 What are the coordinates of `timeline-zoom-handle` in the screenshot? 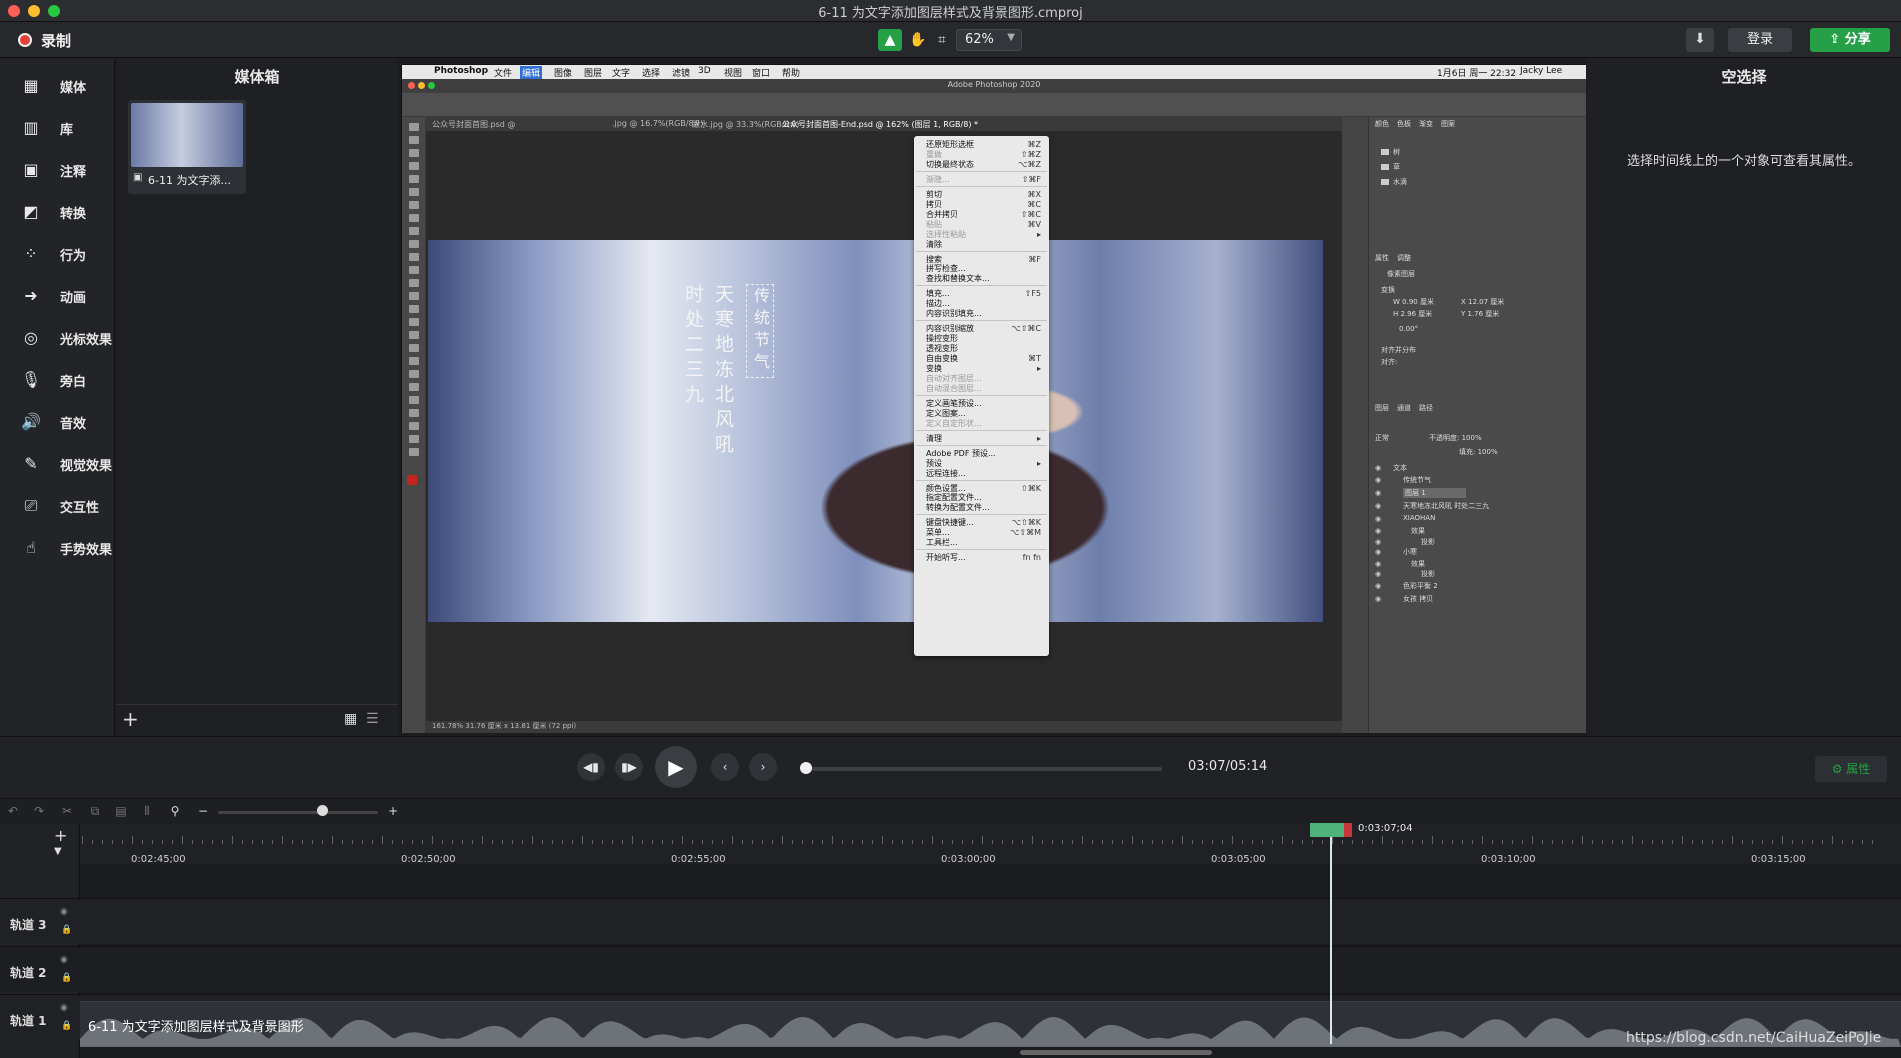 It's located at (322, 810).